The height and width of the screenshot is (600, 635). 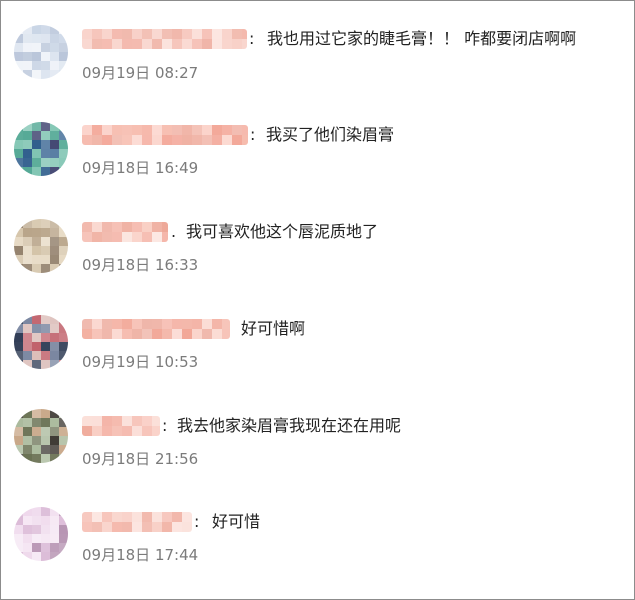 What do you see at coordinates (140, 265) in the screenshot?
I see `comment-time: 09月18日 16:33` at bounding box center [140, 265].